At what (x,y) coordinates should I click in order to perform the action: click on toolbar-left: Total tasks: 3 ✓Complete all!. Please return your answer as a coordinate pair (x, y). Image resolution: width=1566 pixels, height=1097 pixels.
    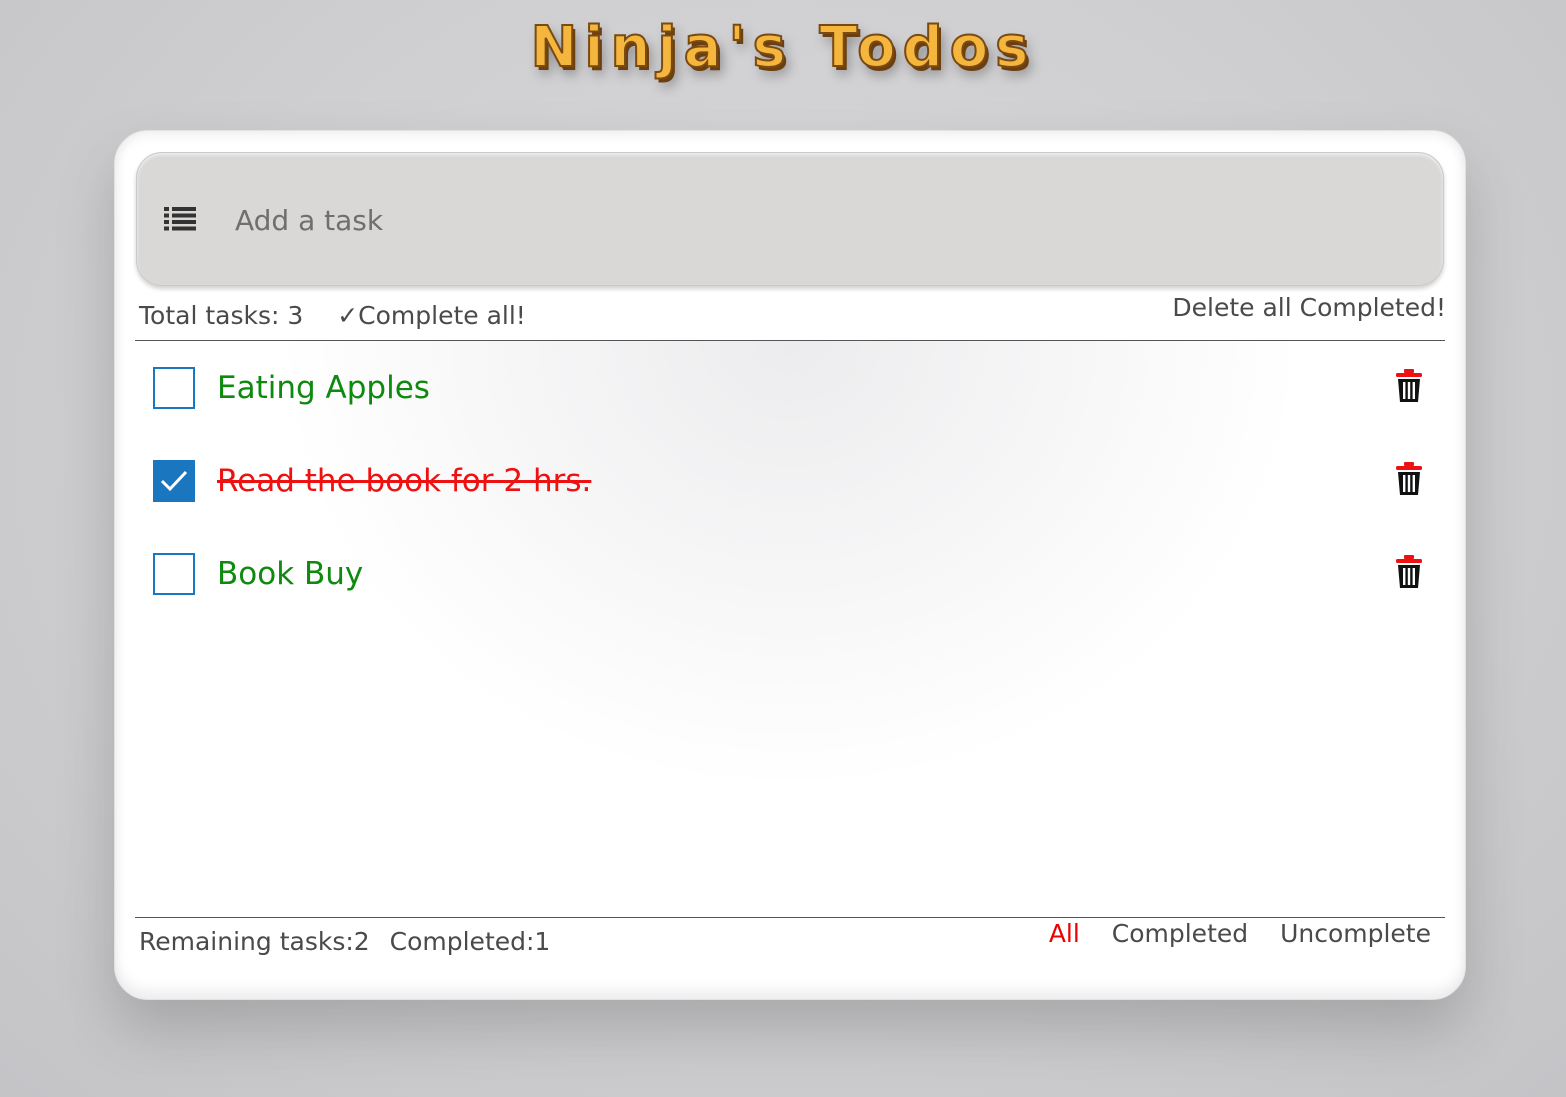
    Looking at the image, I should click on (332, 315).